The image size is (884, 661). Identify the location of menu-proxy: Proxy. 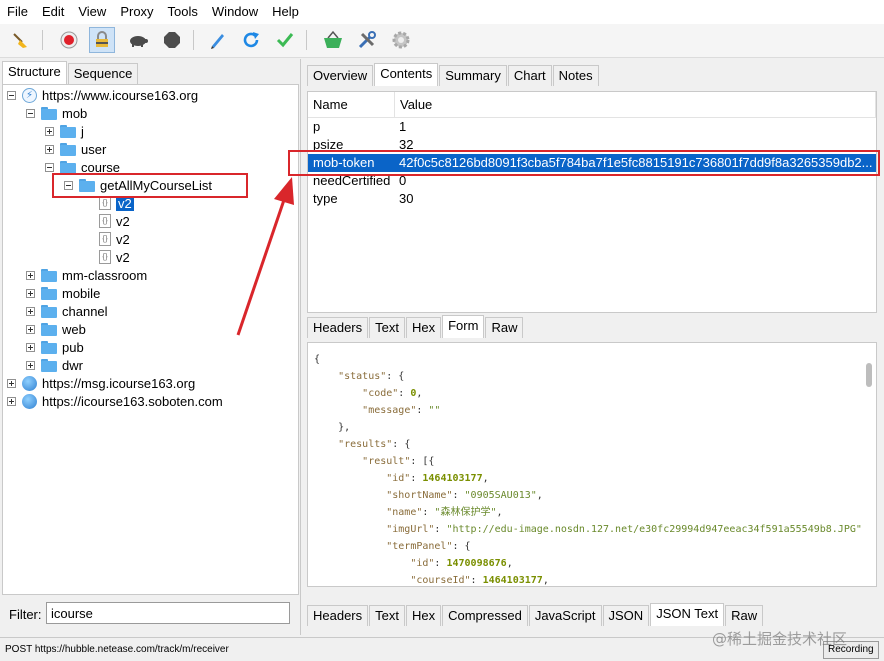
(136, 12).